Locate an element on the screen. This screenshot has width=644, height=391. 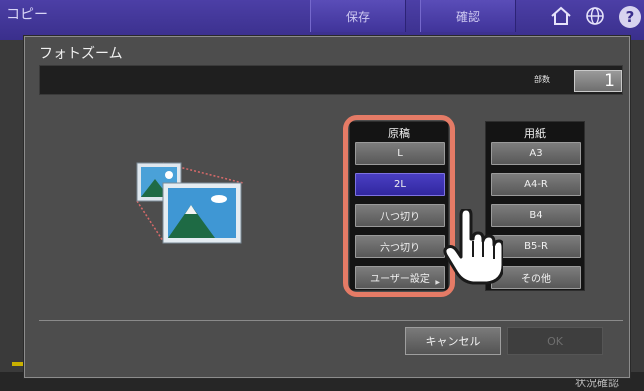
dialog-title: フォトズーム is located at coordinates (81, 54).